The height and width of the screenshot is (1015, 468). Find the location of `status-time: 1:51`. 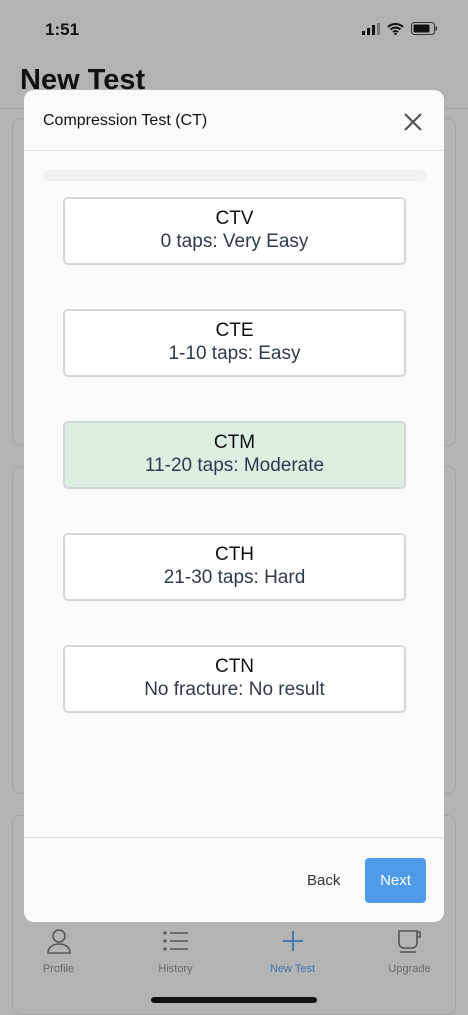

status-time: 1:51 is located at coordinates (62, 29).